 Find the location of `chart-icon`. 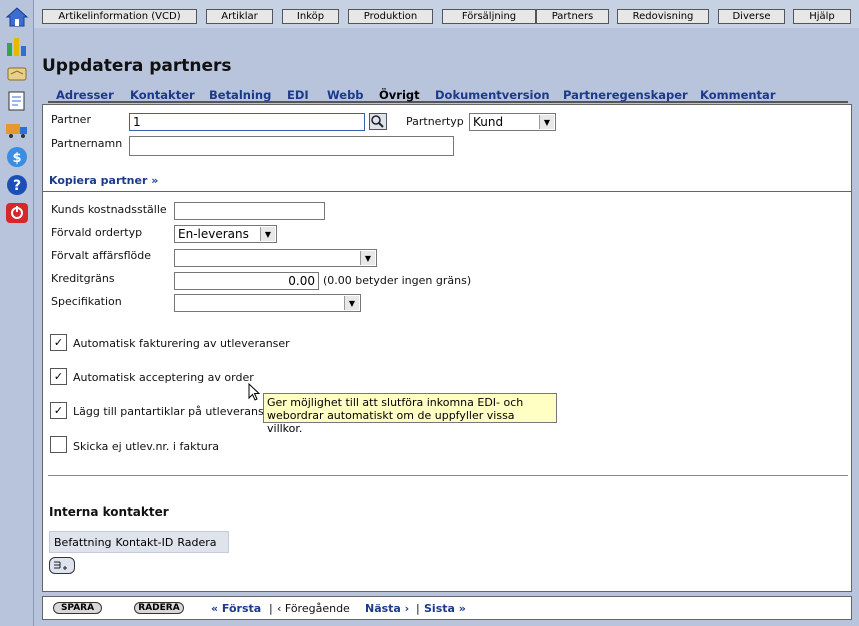

chart-icon is located at coordinates (17, 46).